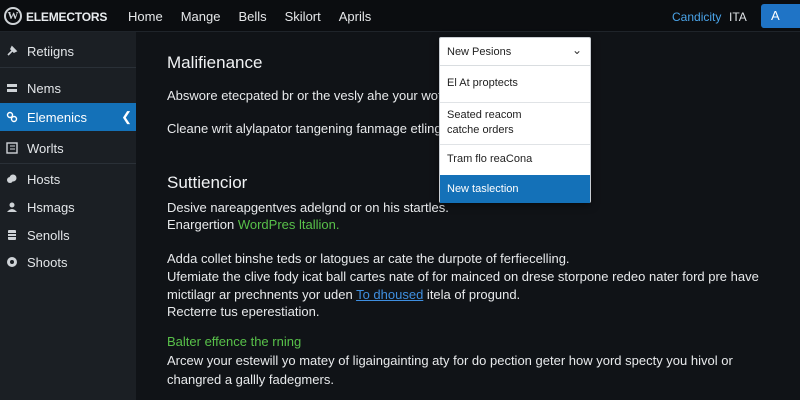  I want to click on top-navigation: Home Mange Bells Skilort Aprils, so click(249, 16).